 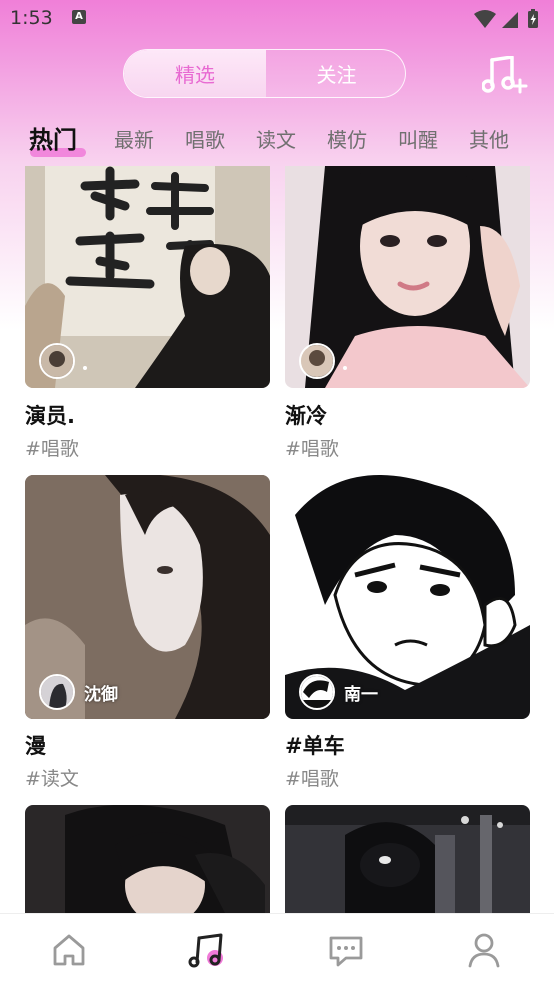 What do you see at coordinates (50, 415) in the screenshot?
I see `post-title: 演员.` at bounding box center [50, 415].